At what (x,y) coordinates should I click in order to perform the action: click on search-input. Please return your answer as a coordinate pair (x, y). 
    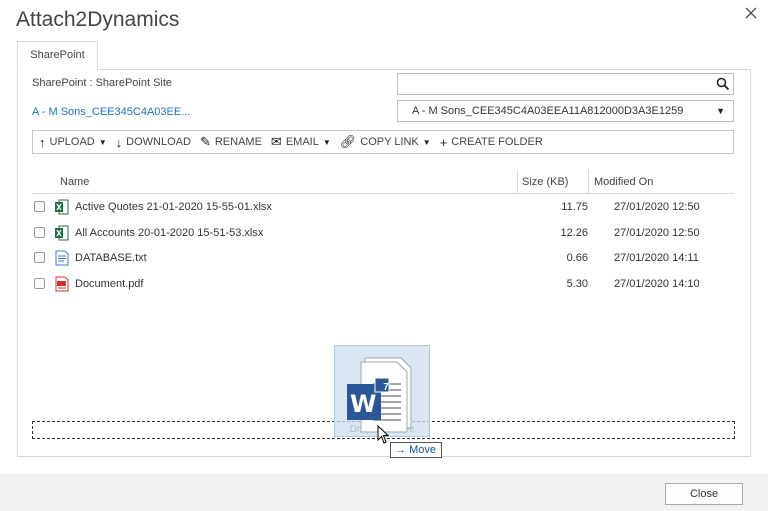
    Looking at the image, I should click on (565, 84).